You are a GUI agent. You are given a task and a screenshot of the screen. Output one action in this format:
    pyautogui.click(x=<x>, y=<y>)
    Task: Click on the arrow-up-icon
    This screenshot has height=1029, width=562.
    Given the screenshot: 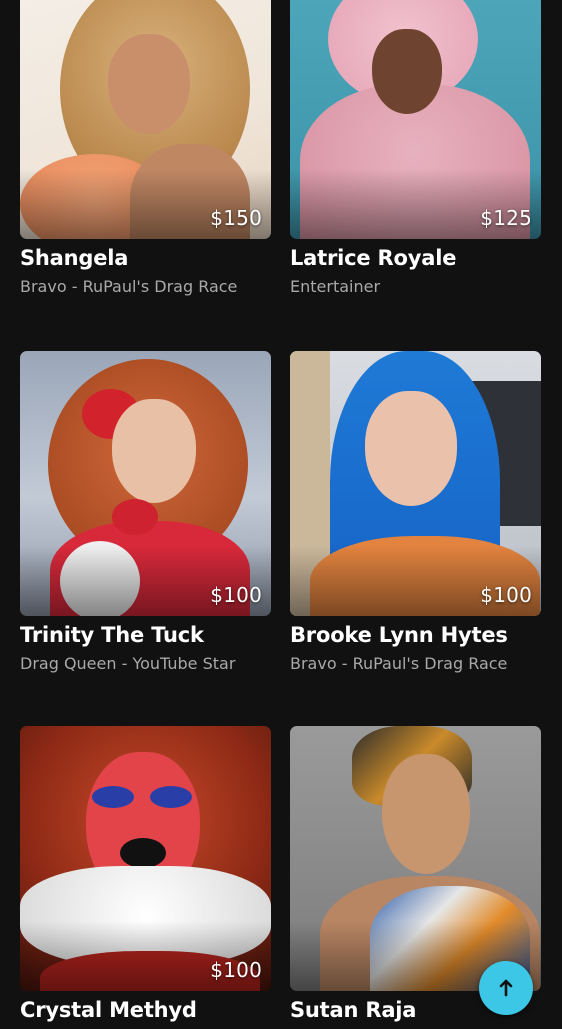 What is the action you would take?
    pyautogui.click(x=506, y=988)
    